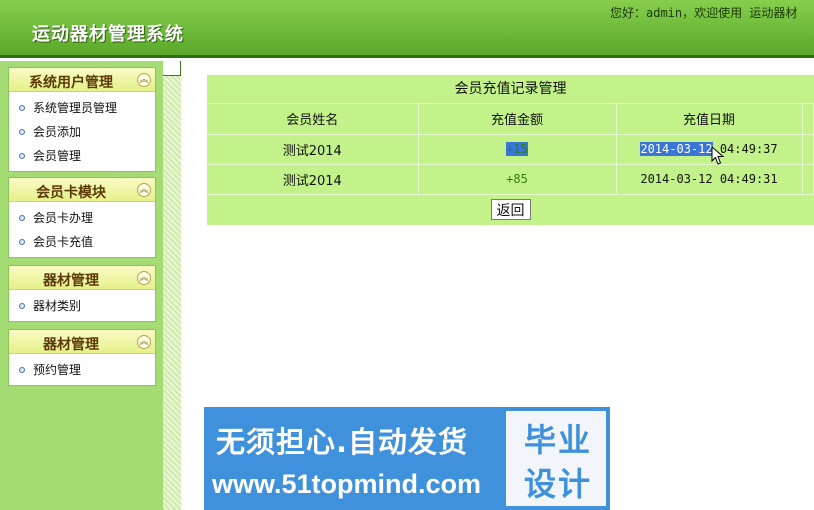 The width and height of the screenshot is (814, 510). I want to click on menu-item-label: 预约管理, so click(57, 370).